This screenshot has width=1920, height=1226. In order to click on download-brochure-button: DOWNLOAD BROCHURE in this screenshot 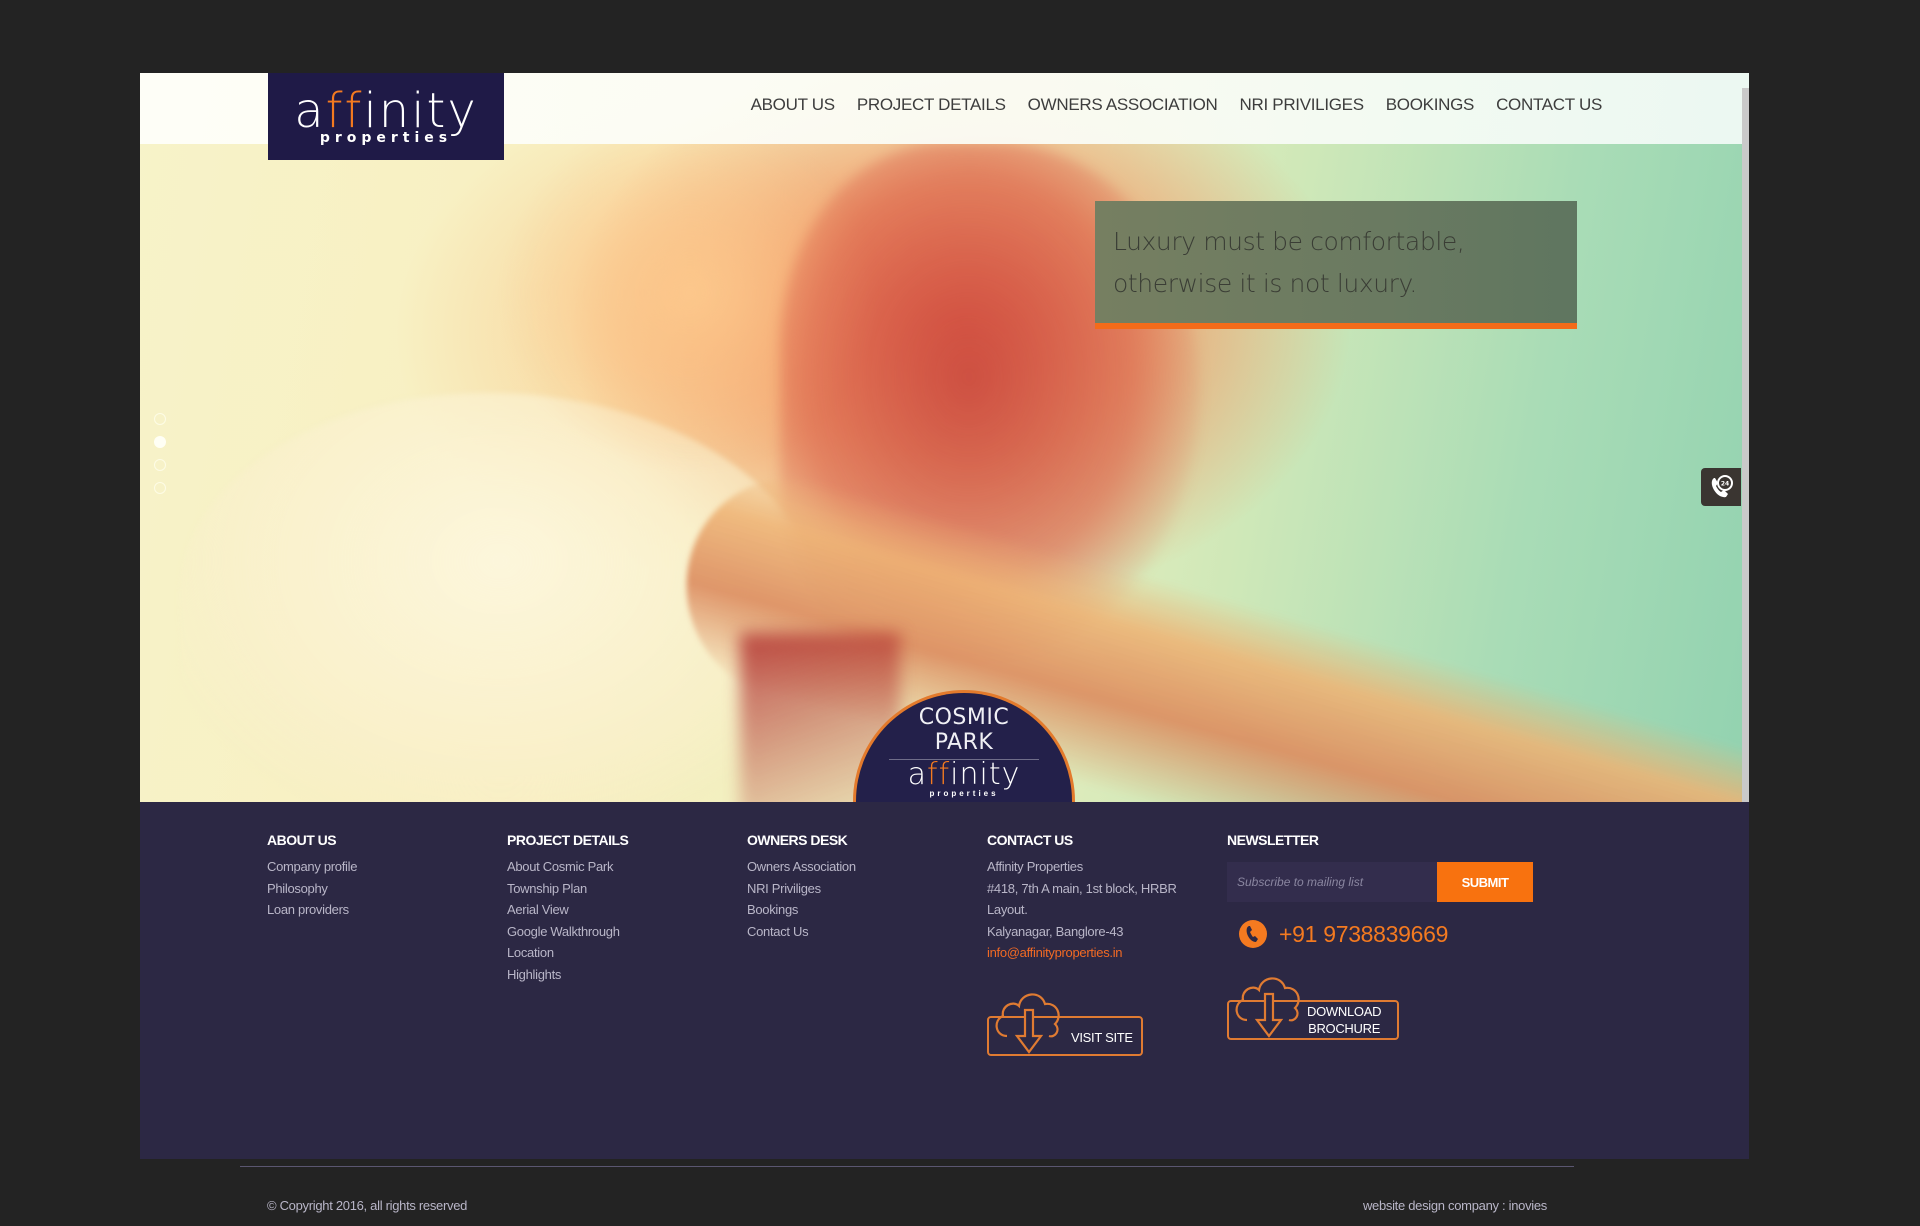, I will do `click(1313, 1004)`.